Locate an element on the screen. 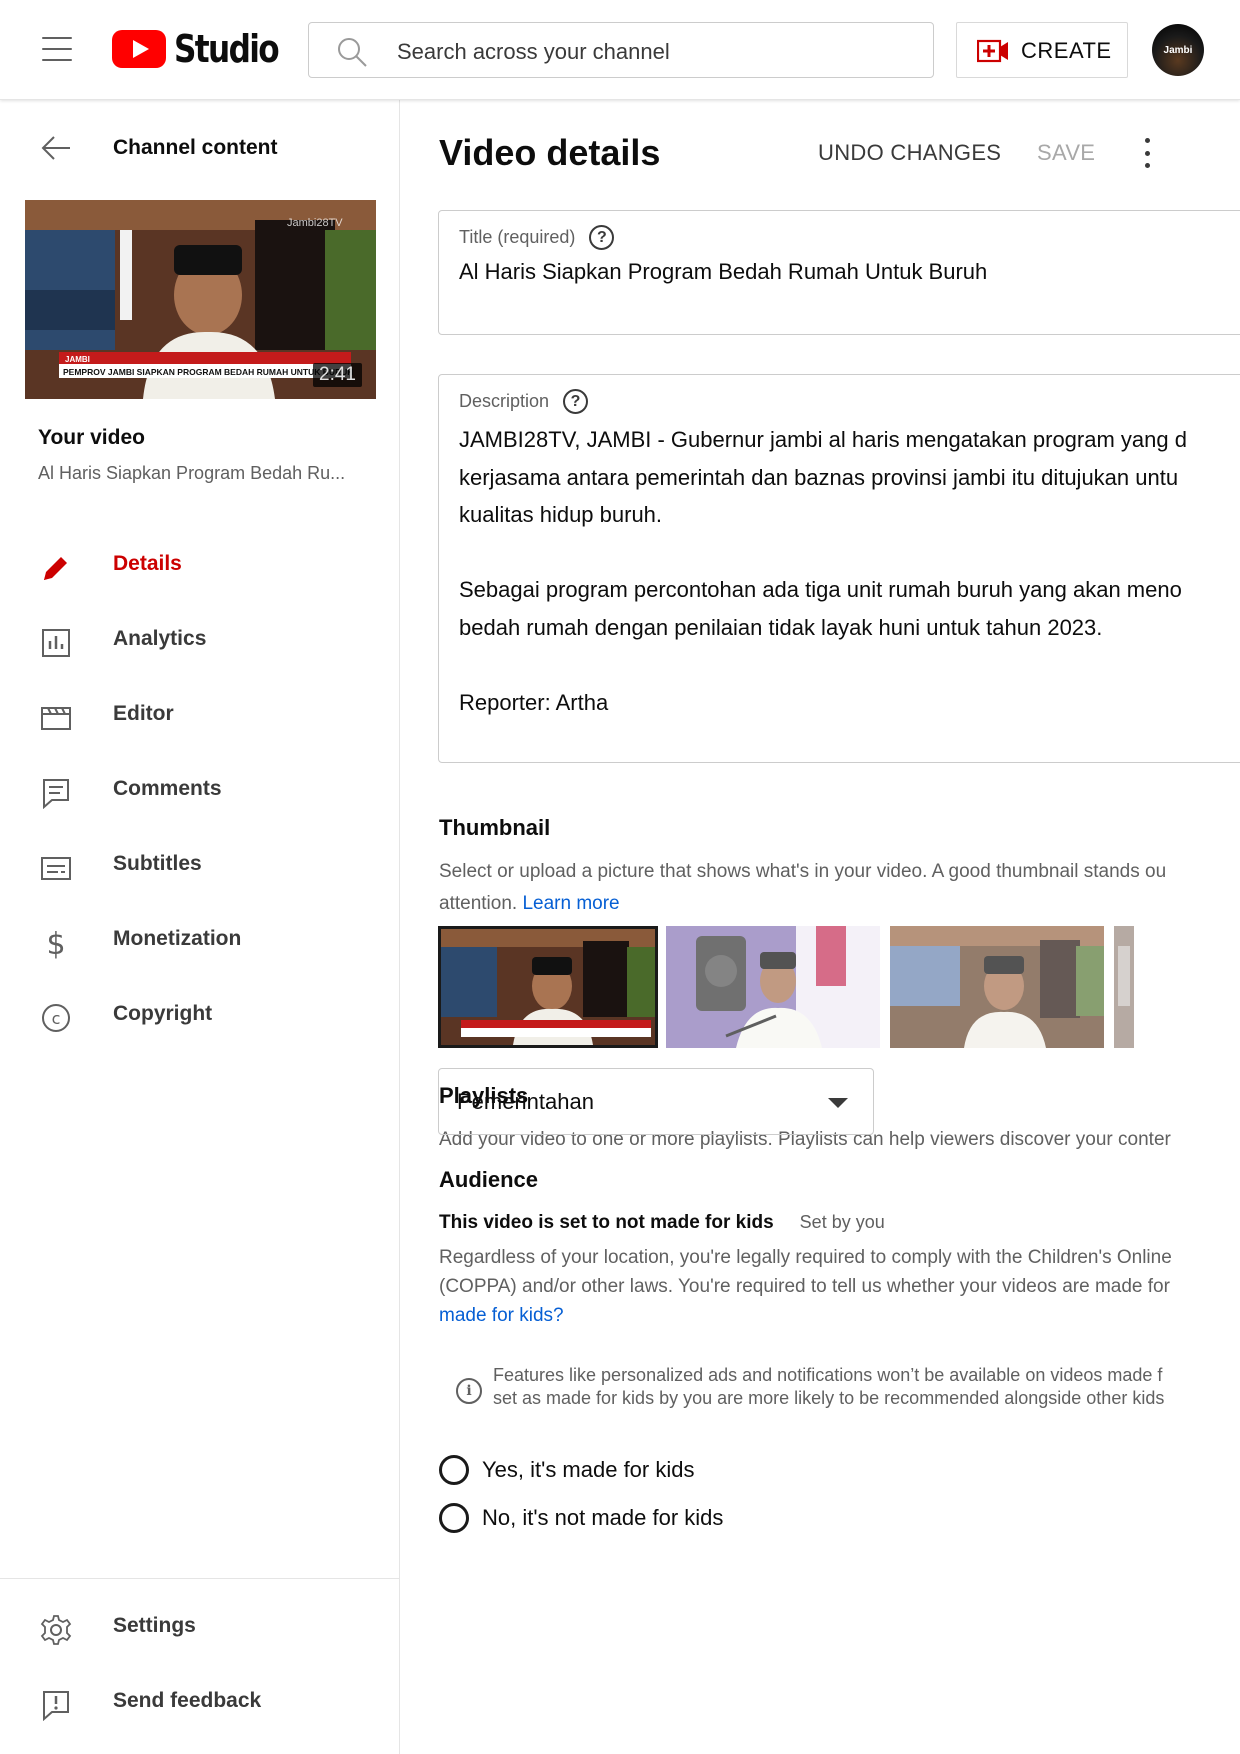 The height and width of the screenshot is (1754, 1240). analytics-icon is located at coordinates (56, 643).